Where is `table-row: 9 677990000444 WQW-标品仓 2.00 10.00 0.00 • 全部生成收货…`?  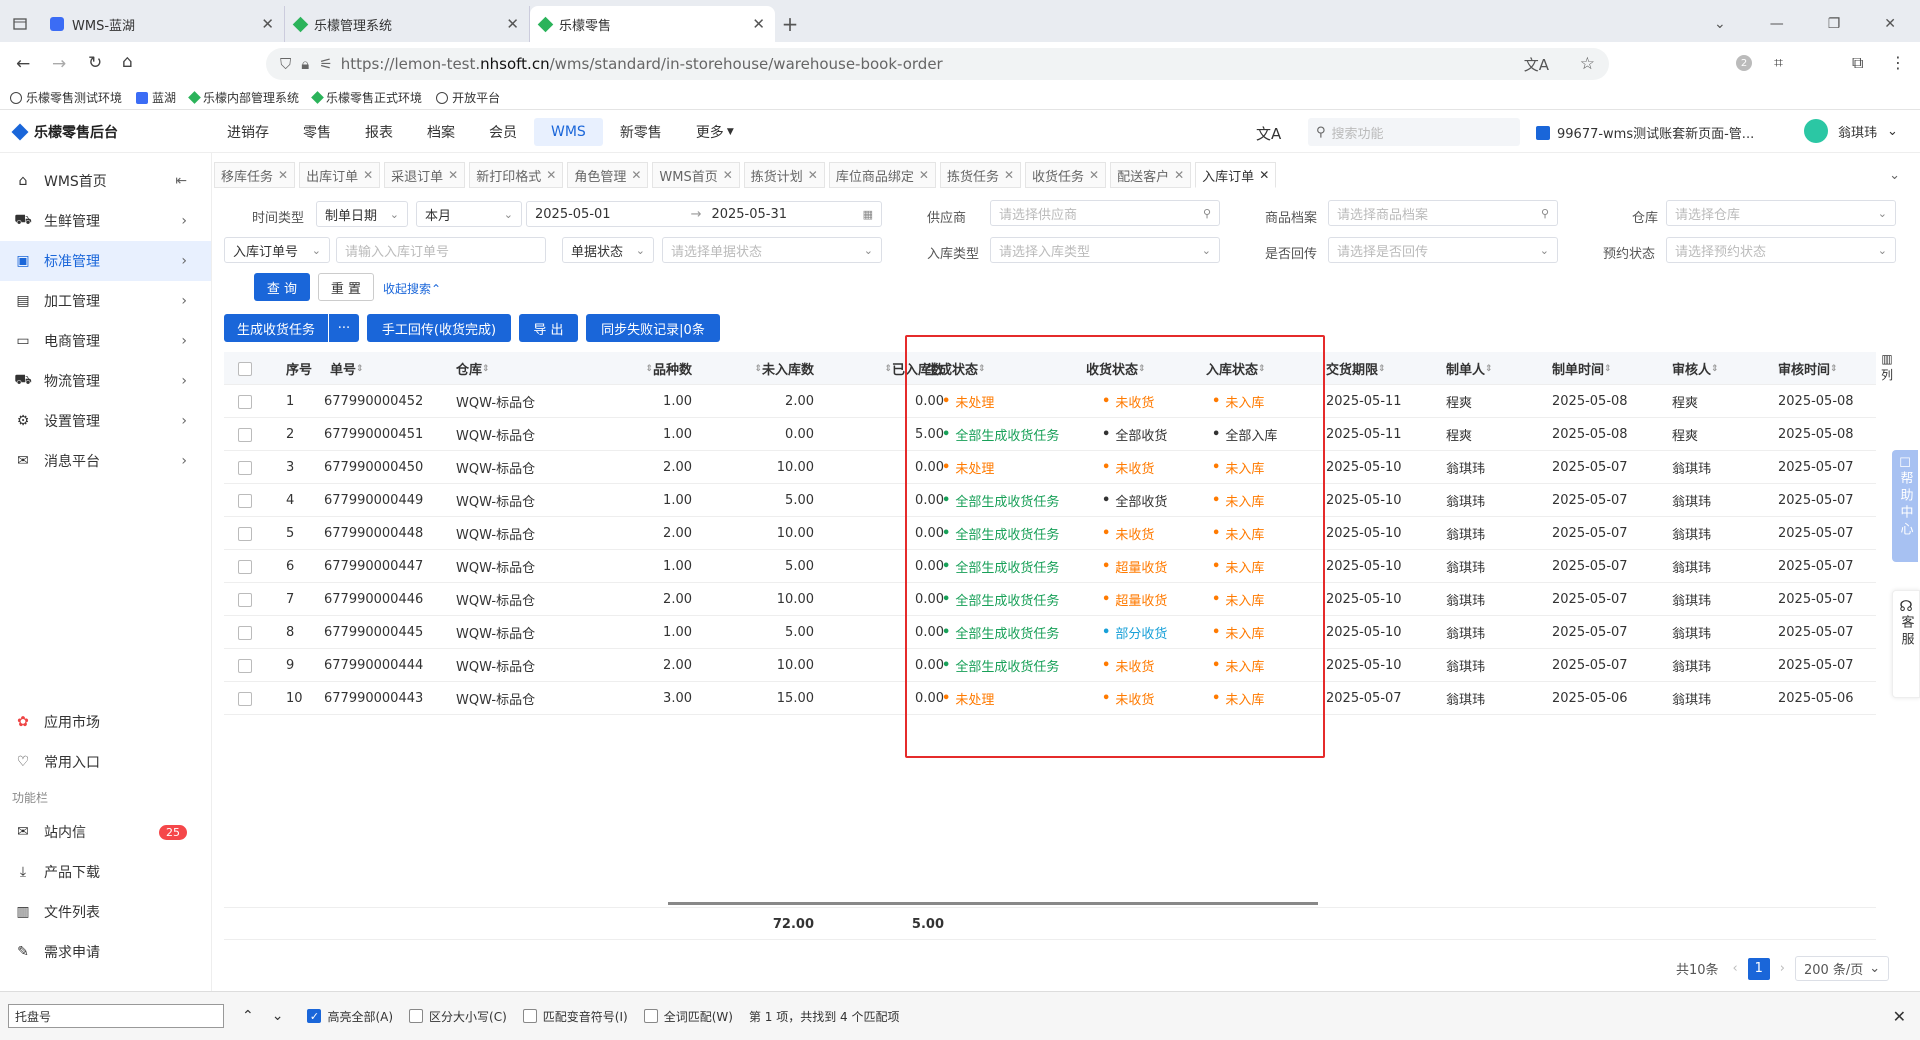 table-row: 9 677990000444 WQW-标品仓 2.00 10.00 0.00 • 全部生成收货… is located at coordinates (1050, 665).